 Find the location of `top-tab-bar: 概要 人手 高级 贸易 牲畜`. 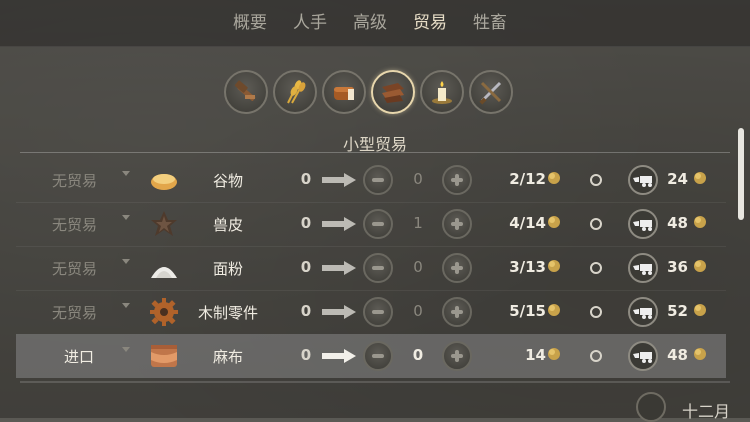

top-tab-bar: 概要 人手 高级 贸易 牲畜 is located at coordinates (375, 23).